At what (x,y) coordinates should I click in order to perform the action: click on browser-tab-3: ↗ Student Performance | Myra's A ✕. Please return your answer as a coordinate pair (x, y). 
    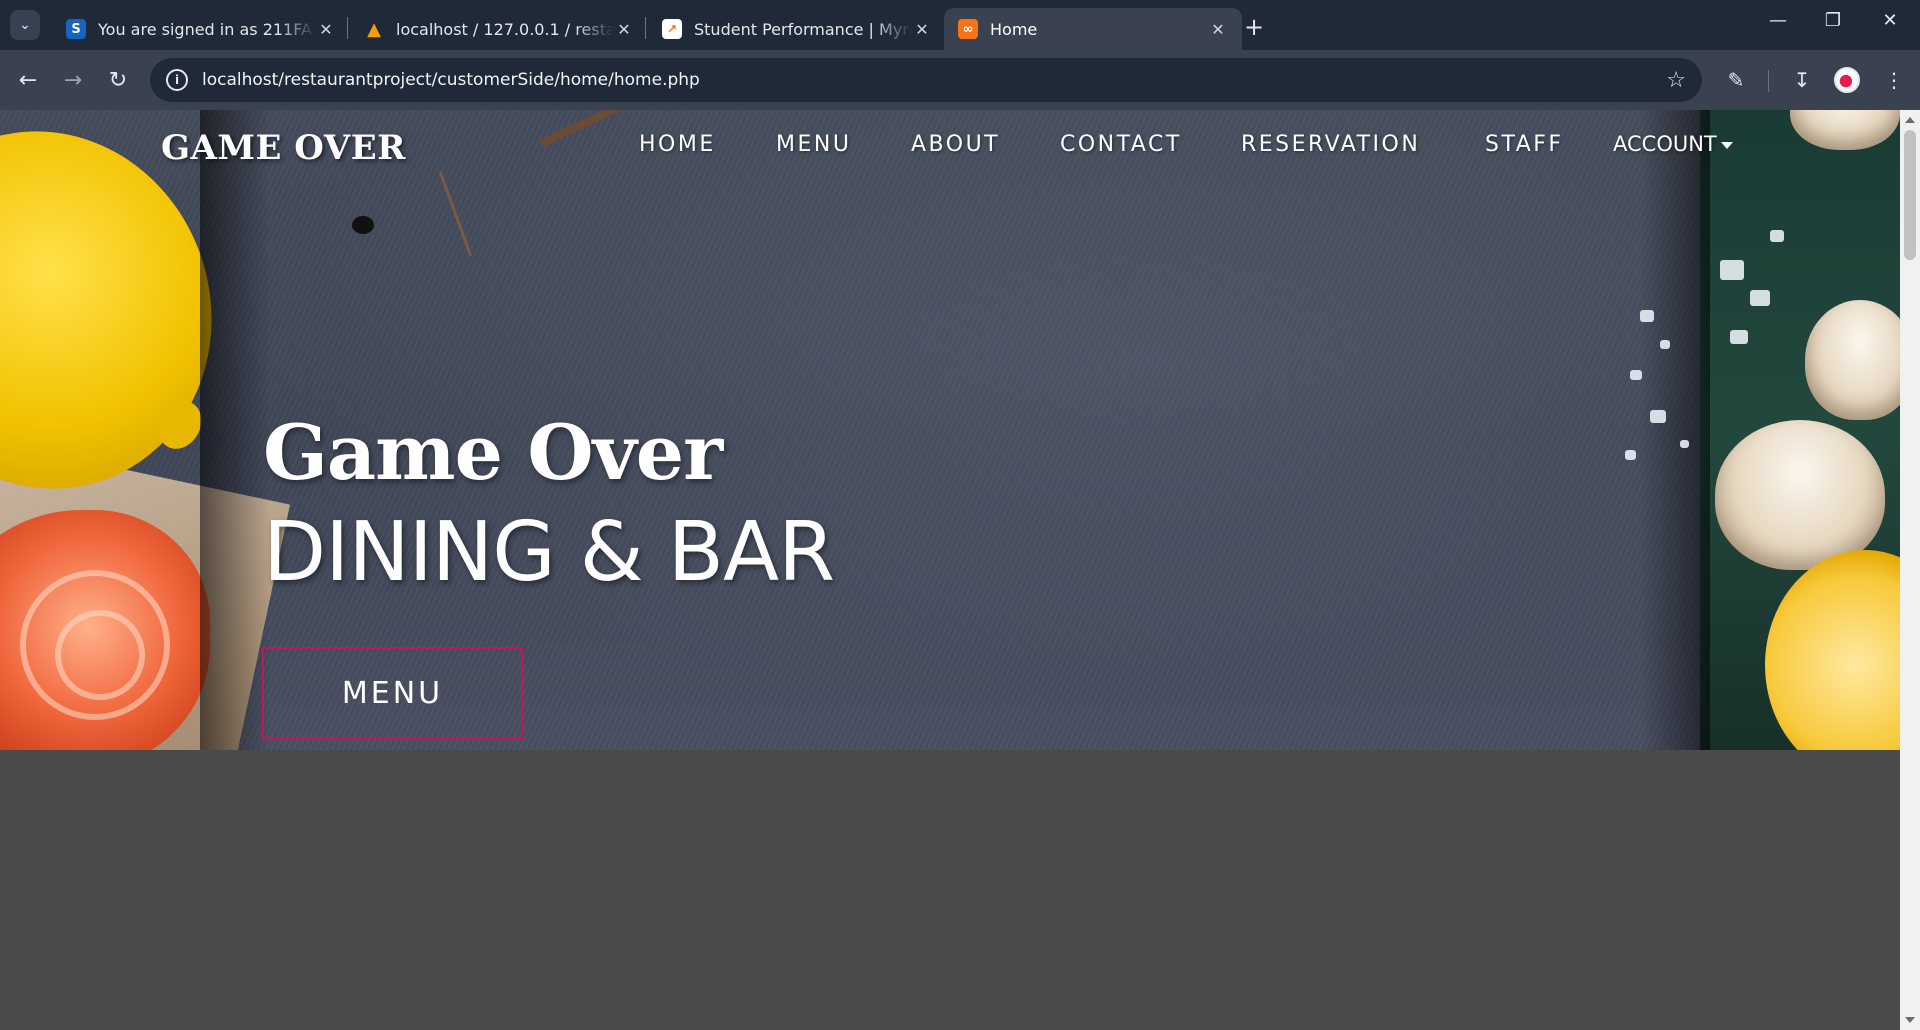
    Looking at the image, I should click on (797, 29).